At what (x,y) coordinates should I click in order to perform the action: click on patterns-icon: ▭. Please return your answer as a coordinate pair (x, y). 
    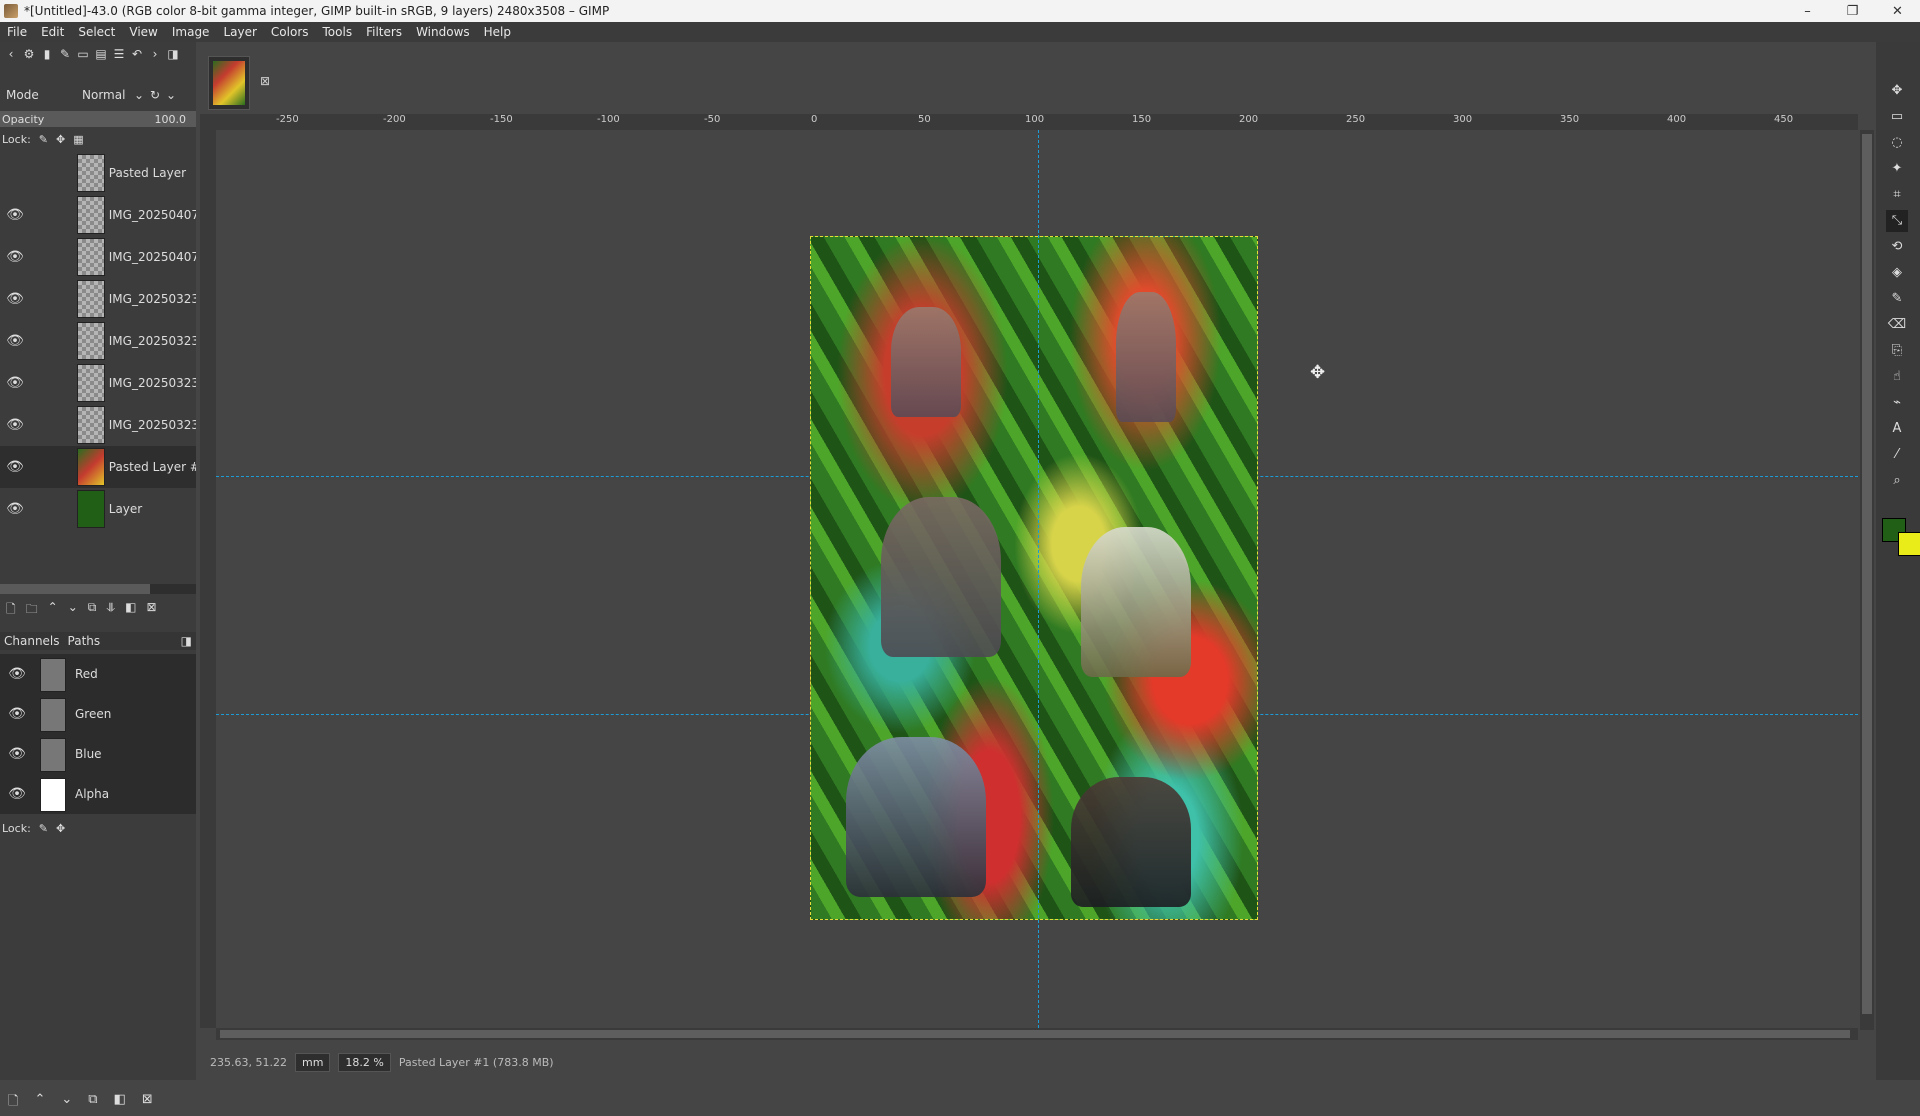
    Looking at the image, I should click on (83, 54).